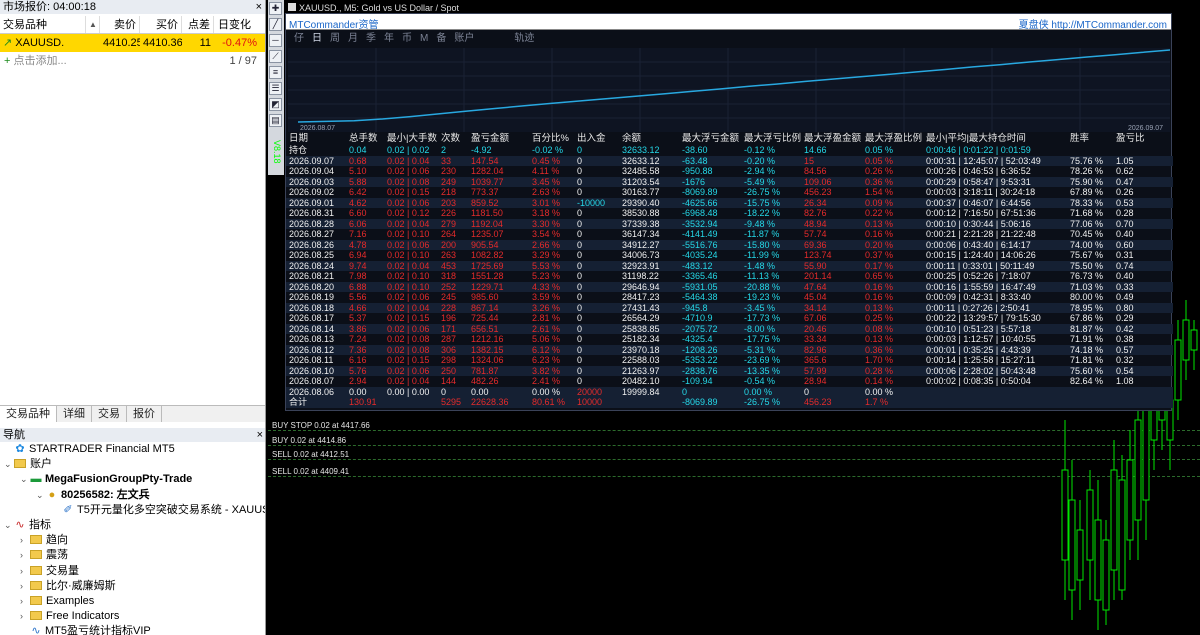 The image size is (1200, 635). I want to click on tab-ticks: 报价, so click(144, 414).